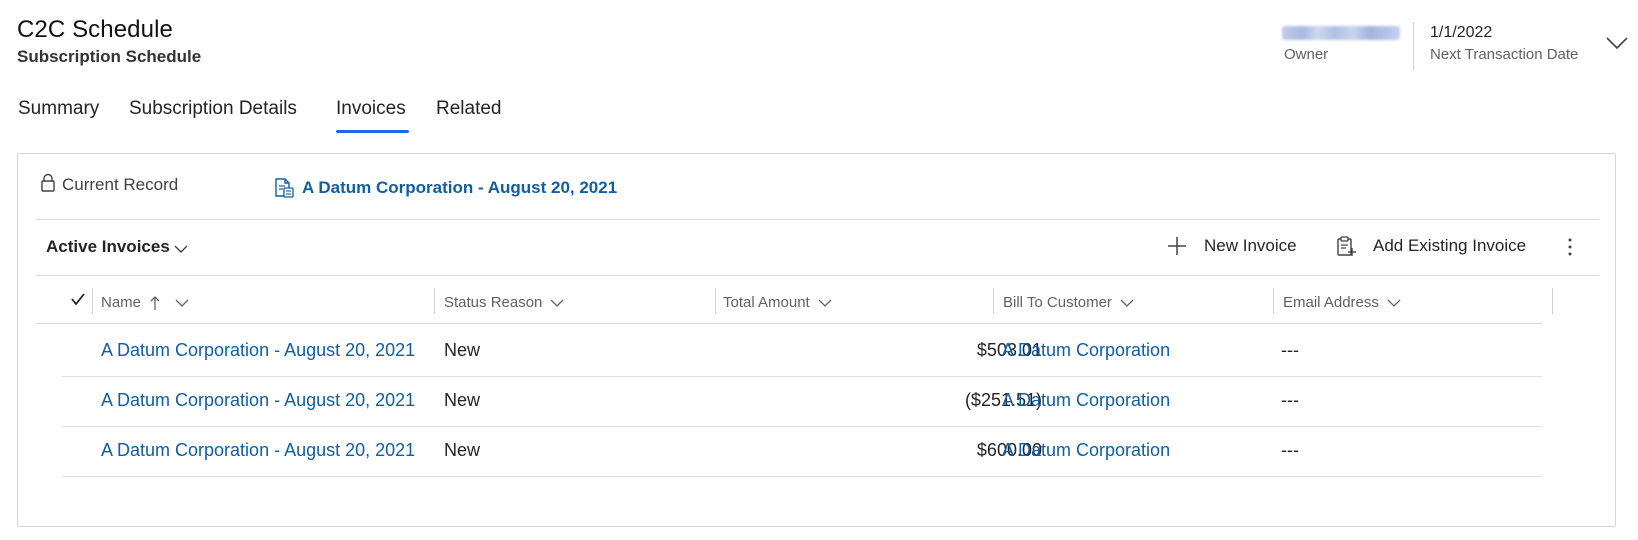 This screenshot has height=540, width=1638. What do you see at coordinates (1504, 54) in the screenshot?
I see `next-transaction-date-label: Next Transaction Date` at bounding box center [1504, 54].